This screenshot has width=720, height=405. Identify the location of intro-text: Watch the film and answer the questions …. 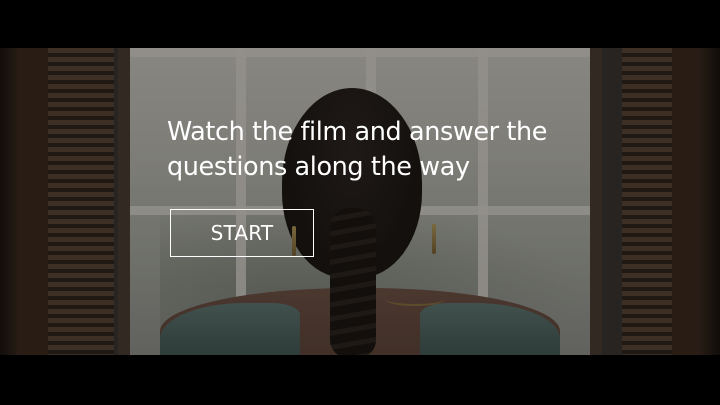
(387, 150).